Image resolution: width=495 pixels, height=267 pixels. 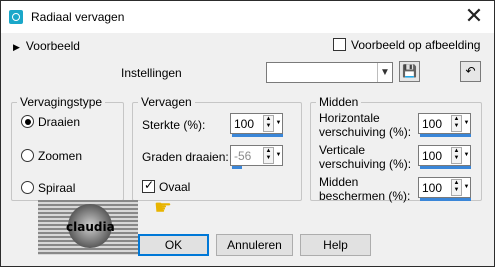 What do you see at coordinates (335, 245) in the screenshot?
I see `help-button: Help` at bounding box center [335, 245].